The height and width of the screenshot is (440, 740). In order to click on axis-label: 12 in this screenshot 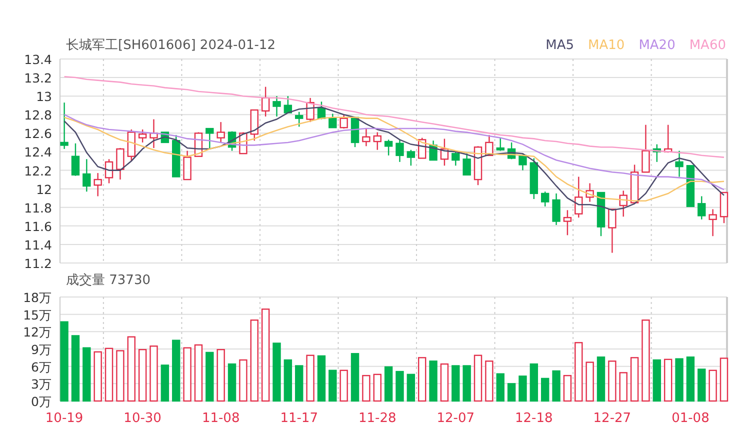, I will do `click(44, 189)`.